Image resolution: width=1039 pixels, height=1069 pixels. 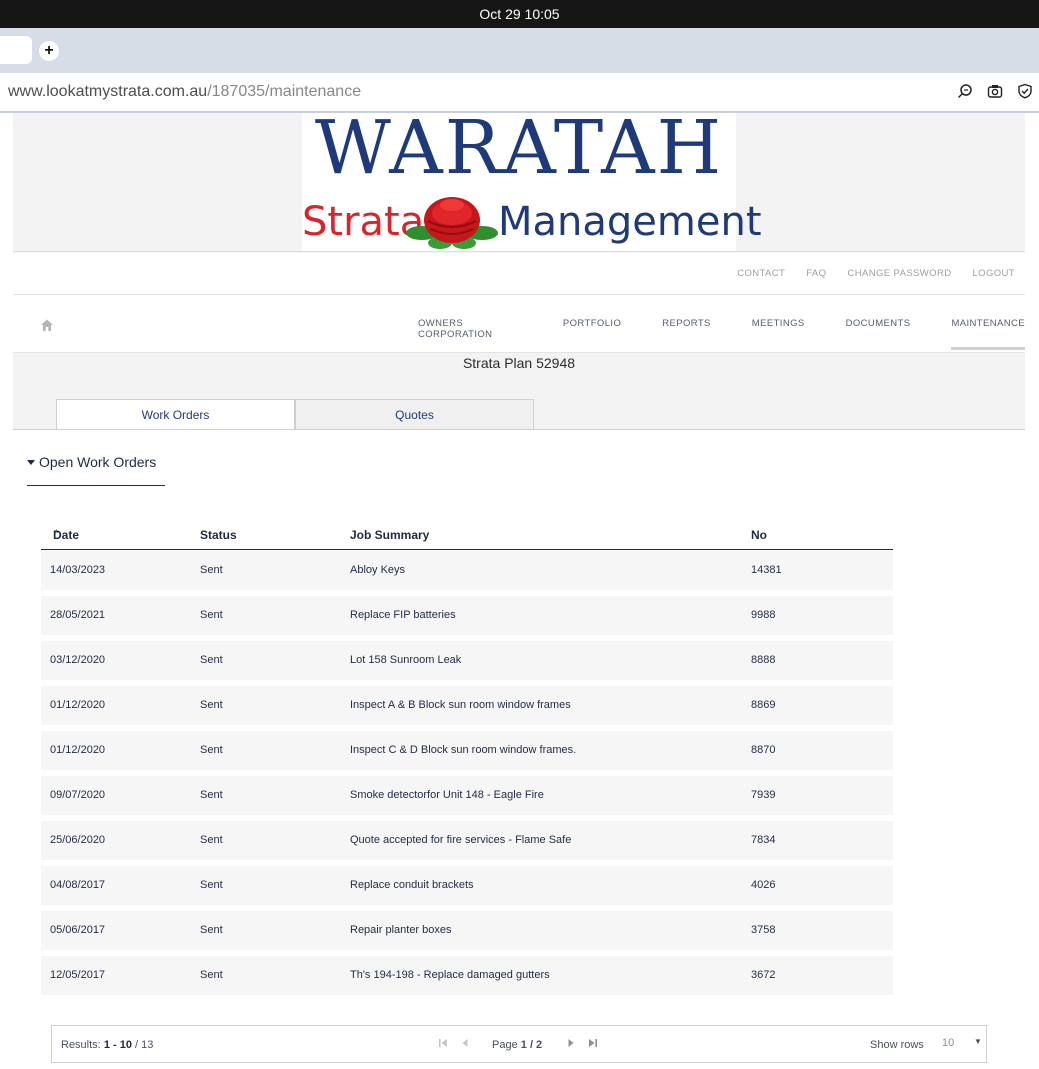 I want to click on os-top-bar: Oct 29 10:05, so click(x=519, y=14).